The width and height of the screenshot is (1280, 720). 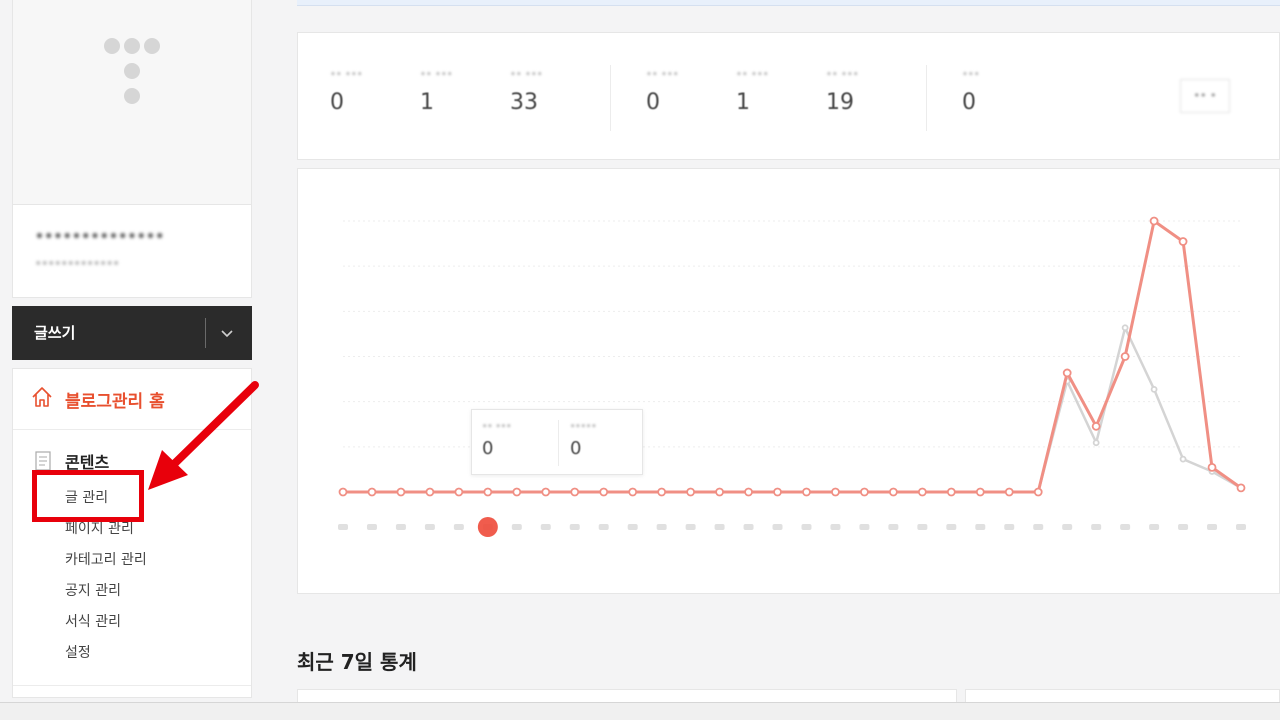 What do you see at coordinates (77, 263) in the screenshot?
I see `profile-url: •••••••••••••` at bounding box center [77, 263].